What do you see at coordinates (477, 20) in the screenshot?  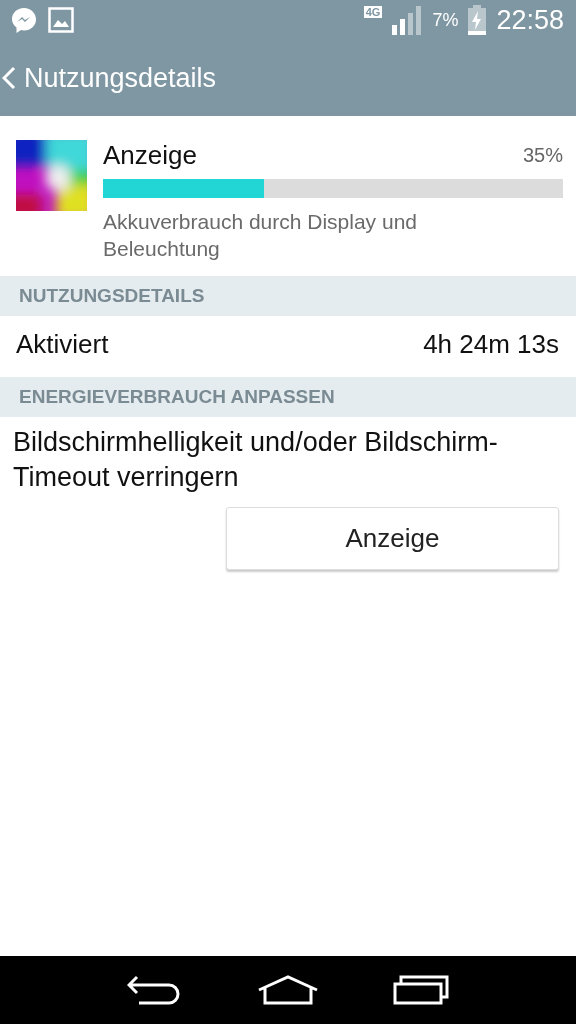 I see `battery-charging-icon` at bounding box center [477, 20].